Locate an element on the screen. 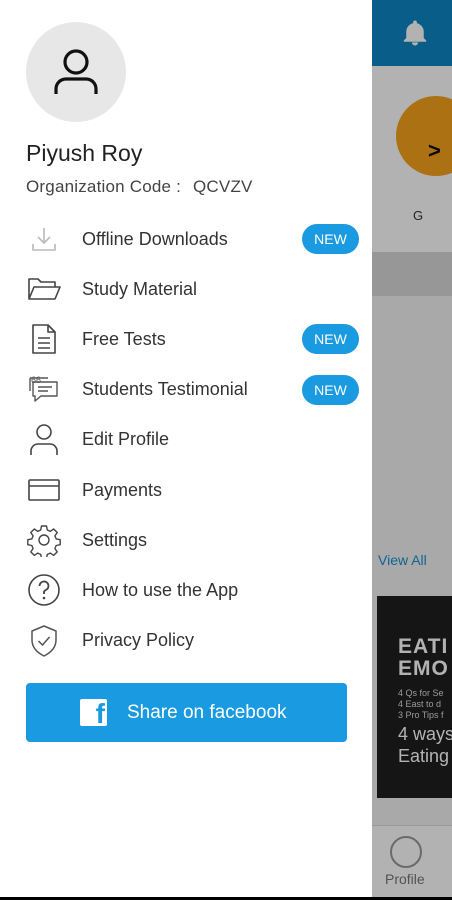  menu-item-study-material: Study Material is located at coordinates (186, 289).